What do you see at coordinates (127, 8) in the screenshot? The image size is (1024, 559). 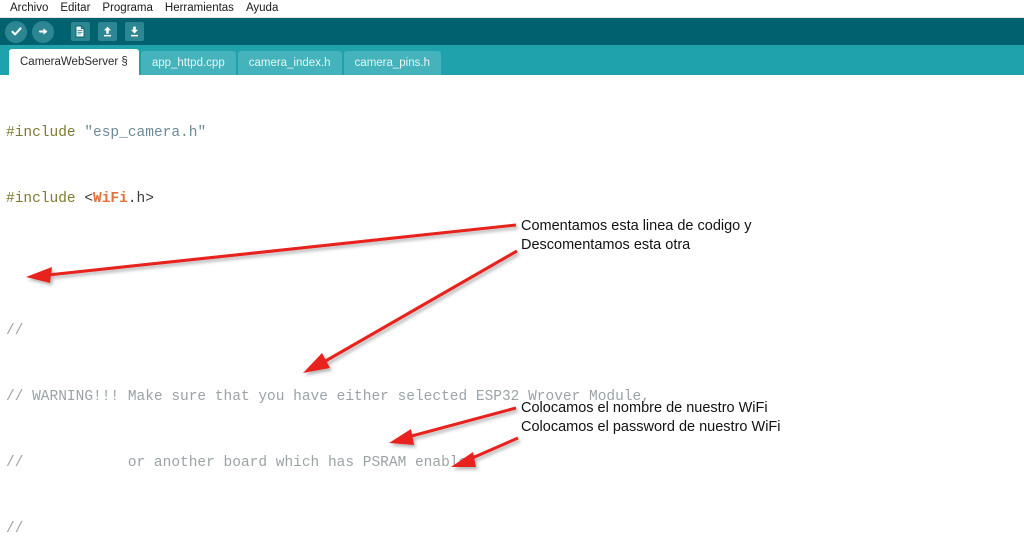 I see `menu-item-programa: Programa` at bounding box center [127, 8].